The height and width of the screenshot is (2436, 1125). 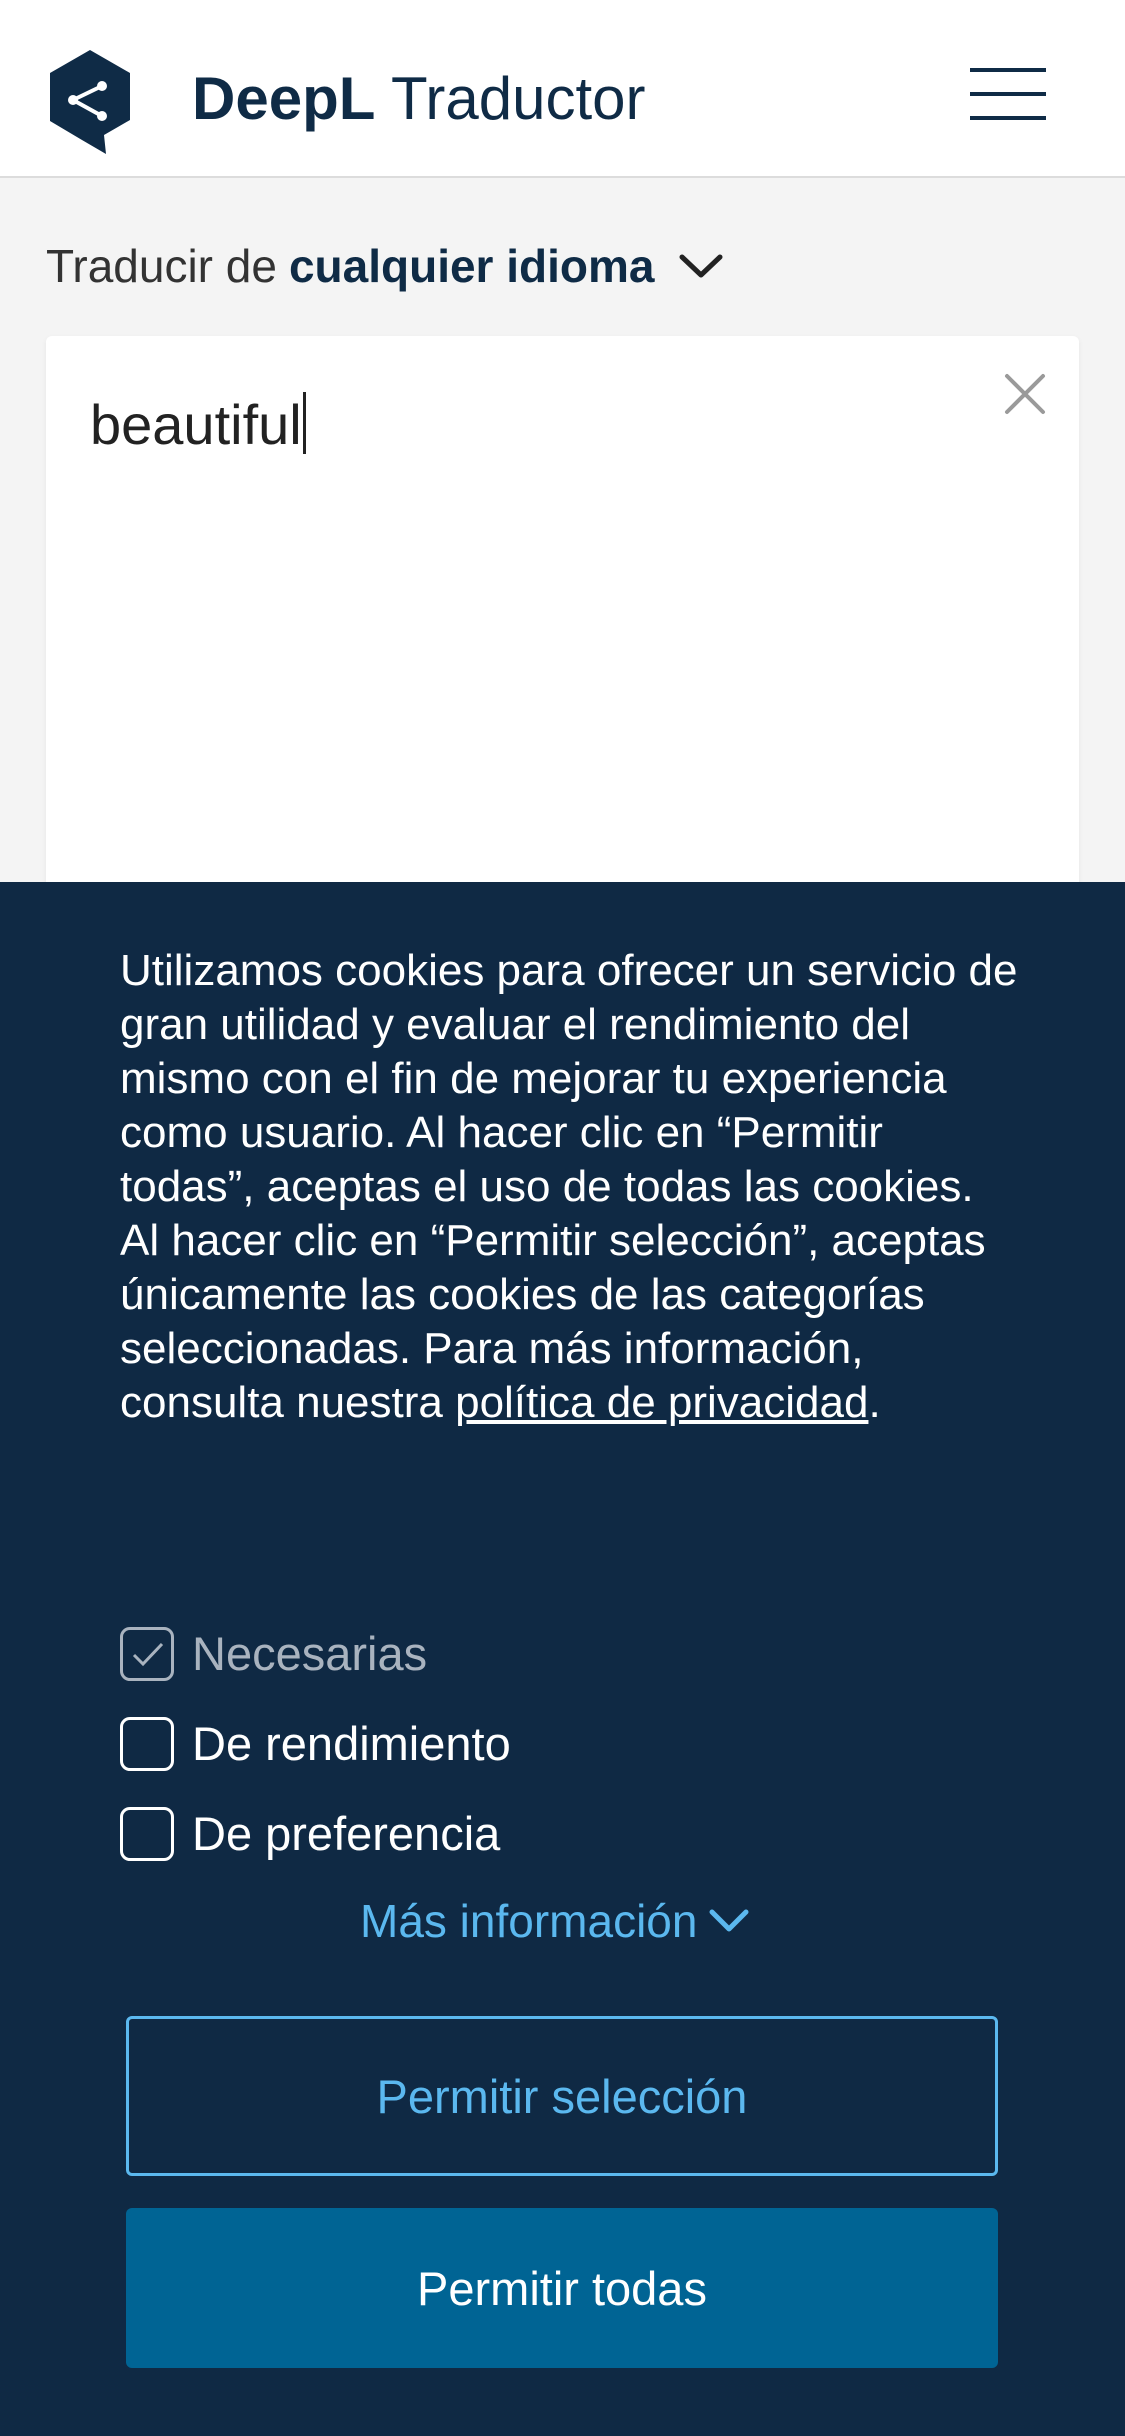 What do you see at coordinates (1025, 394) in the screenshot?
I see `close-icon` at bounding box center [1025, 394].